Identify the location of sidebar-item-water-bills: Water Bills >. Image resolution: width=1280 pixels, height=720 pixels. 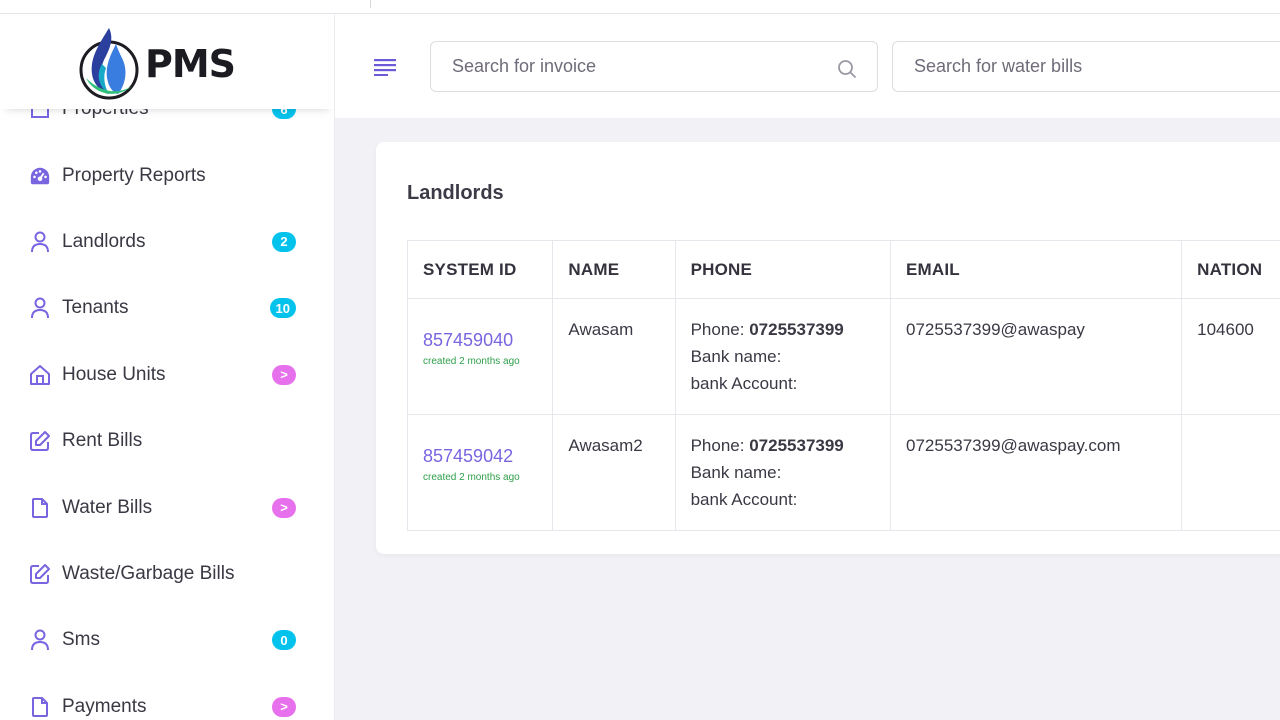
(167, 507).